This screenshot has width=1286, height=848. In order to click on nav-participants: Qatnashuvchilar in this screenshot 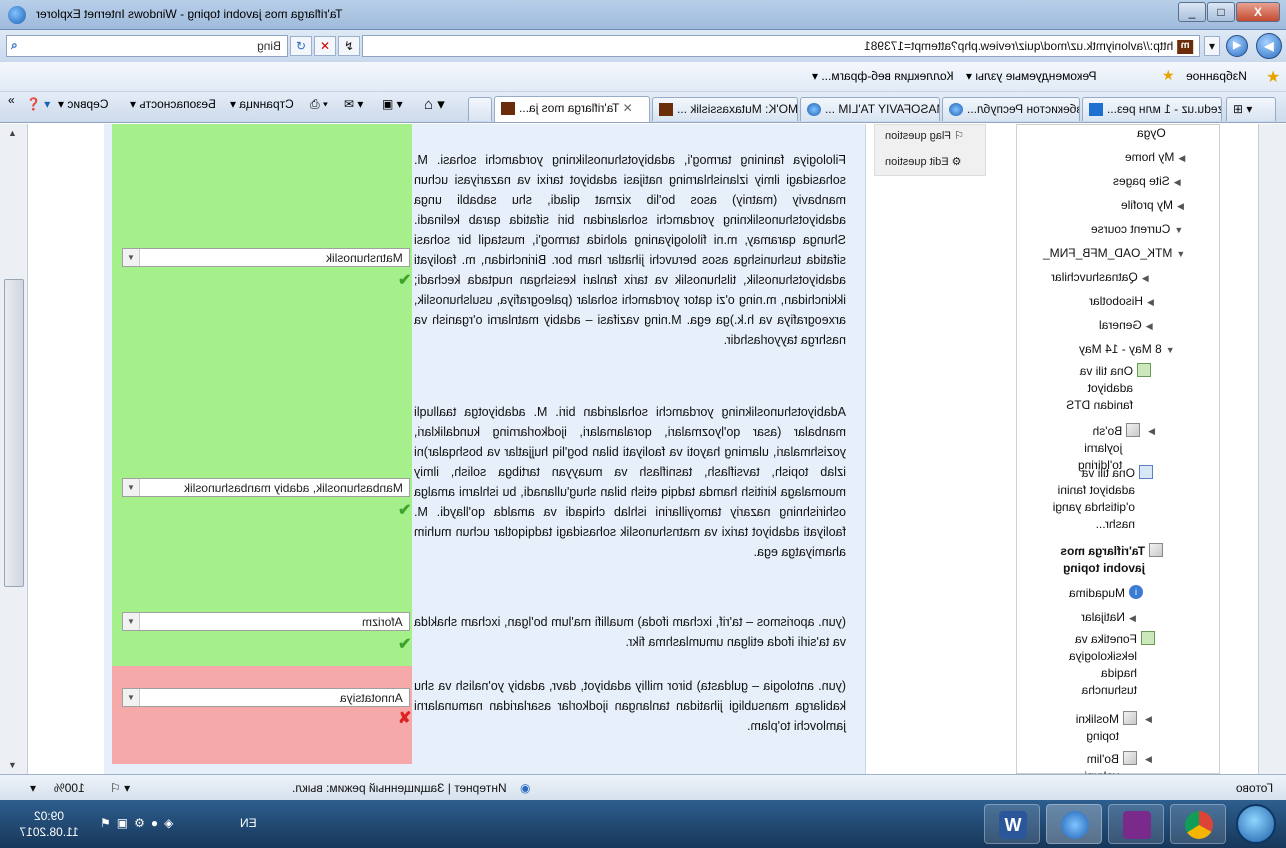, I will do `click(1094, 277)`.